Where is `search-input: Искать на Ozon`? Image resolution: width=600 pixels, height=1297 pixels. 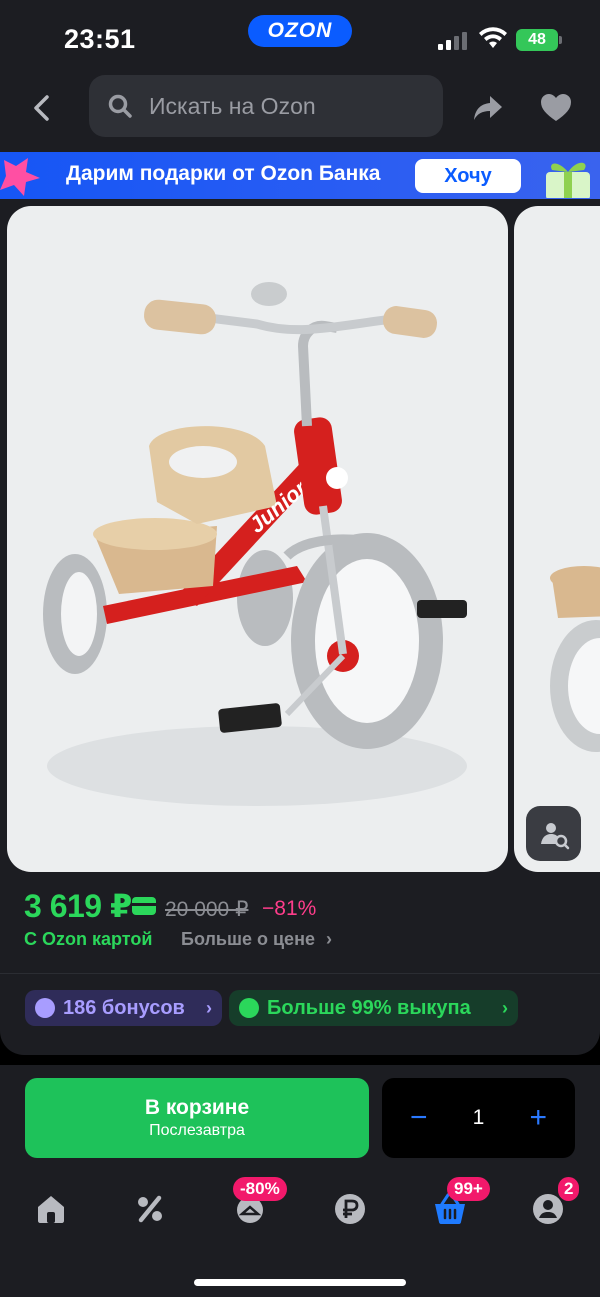
search-input: Искать на Ozon is located at coordinates (266, 106).